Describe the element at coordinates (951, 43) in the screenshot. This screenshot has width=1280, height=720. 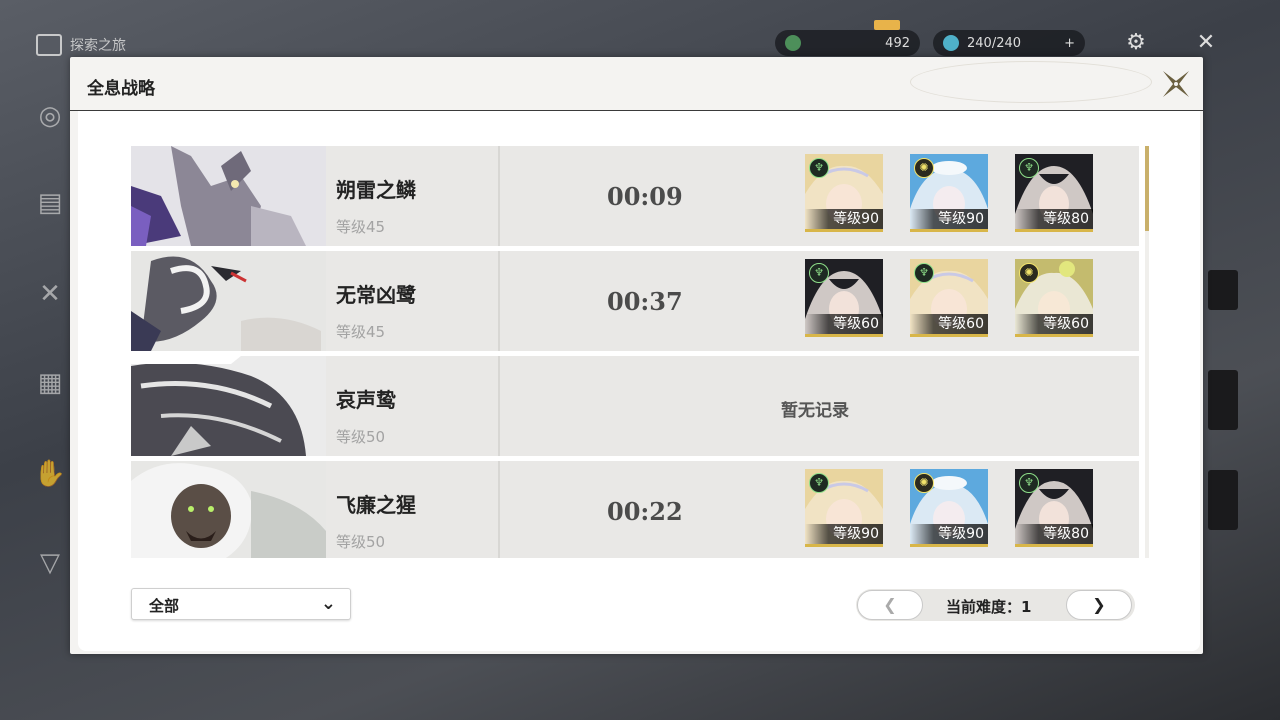
I see `stamina-icon` at that location.